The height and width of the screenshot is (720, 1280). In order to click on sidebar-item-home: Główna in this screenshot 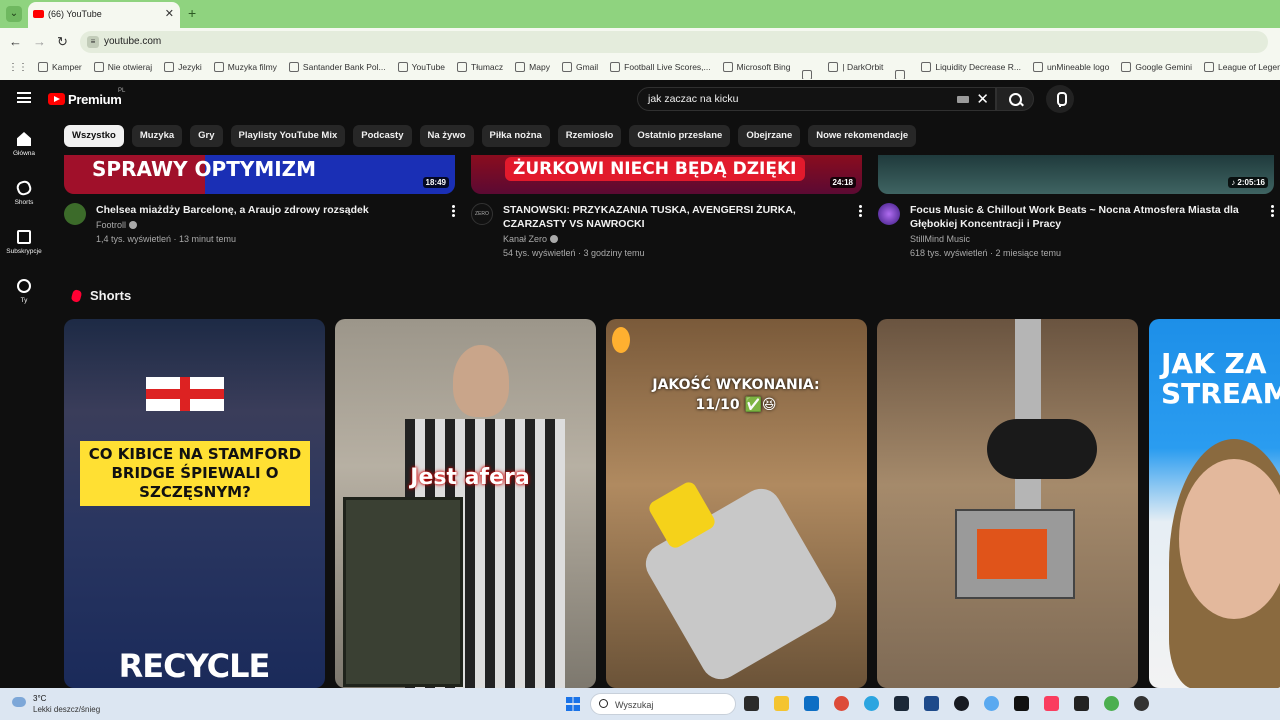, I will do `click(24, 144)`.